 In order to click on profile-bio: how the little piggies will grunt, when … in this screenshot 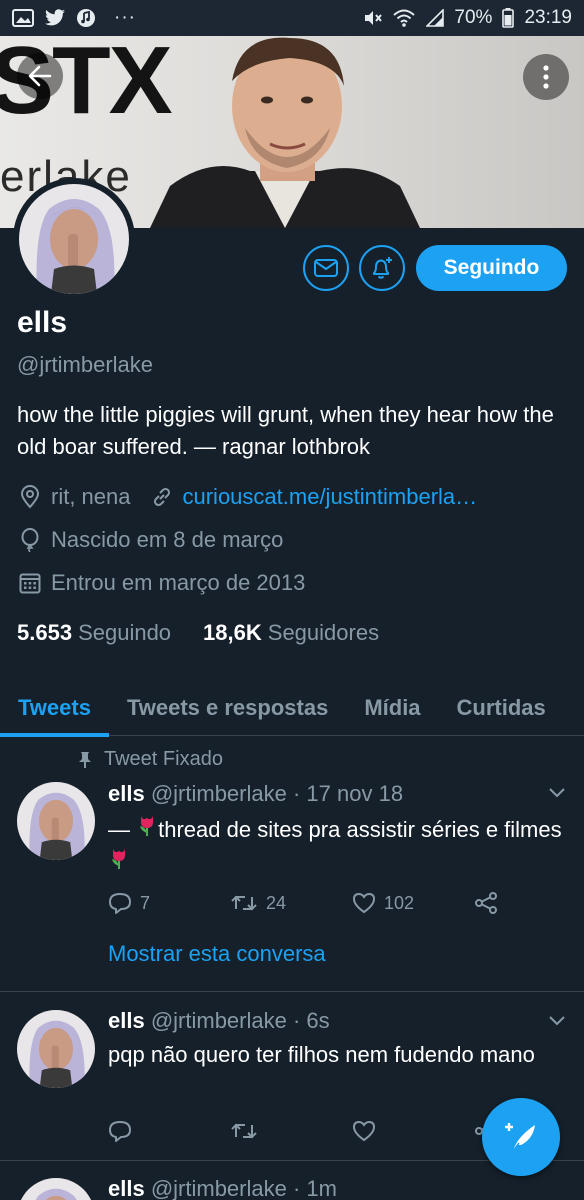, I will do `click(285, 430)`.